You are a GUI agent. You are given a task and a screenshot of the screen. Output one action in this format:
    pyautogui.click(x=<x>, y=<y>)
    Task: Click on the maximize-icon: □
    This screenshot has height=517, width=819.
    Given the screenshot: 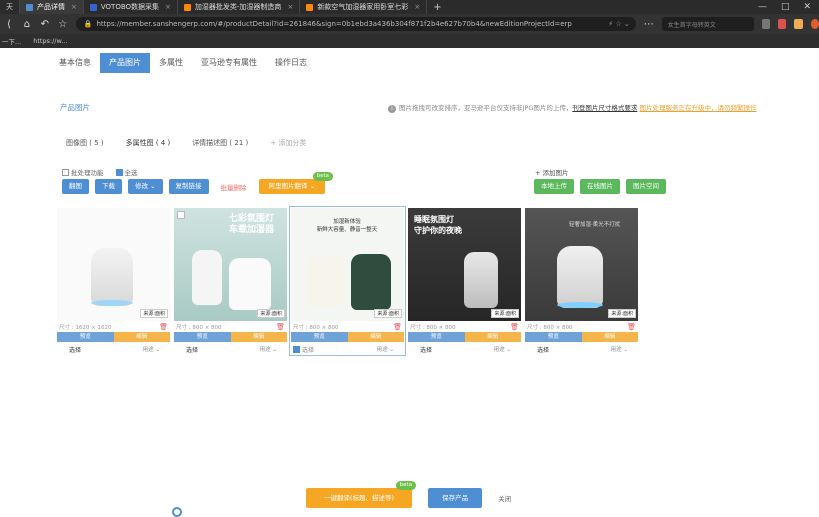 What is the action you would take?
    pyautogui.click(x=785, y=7)
    